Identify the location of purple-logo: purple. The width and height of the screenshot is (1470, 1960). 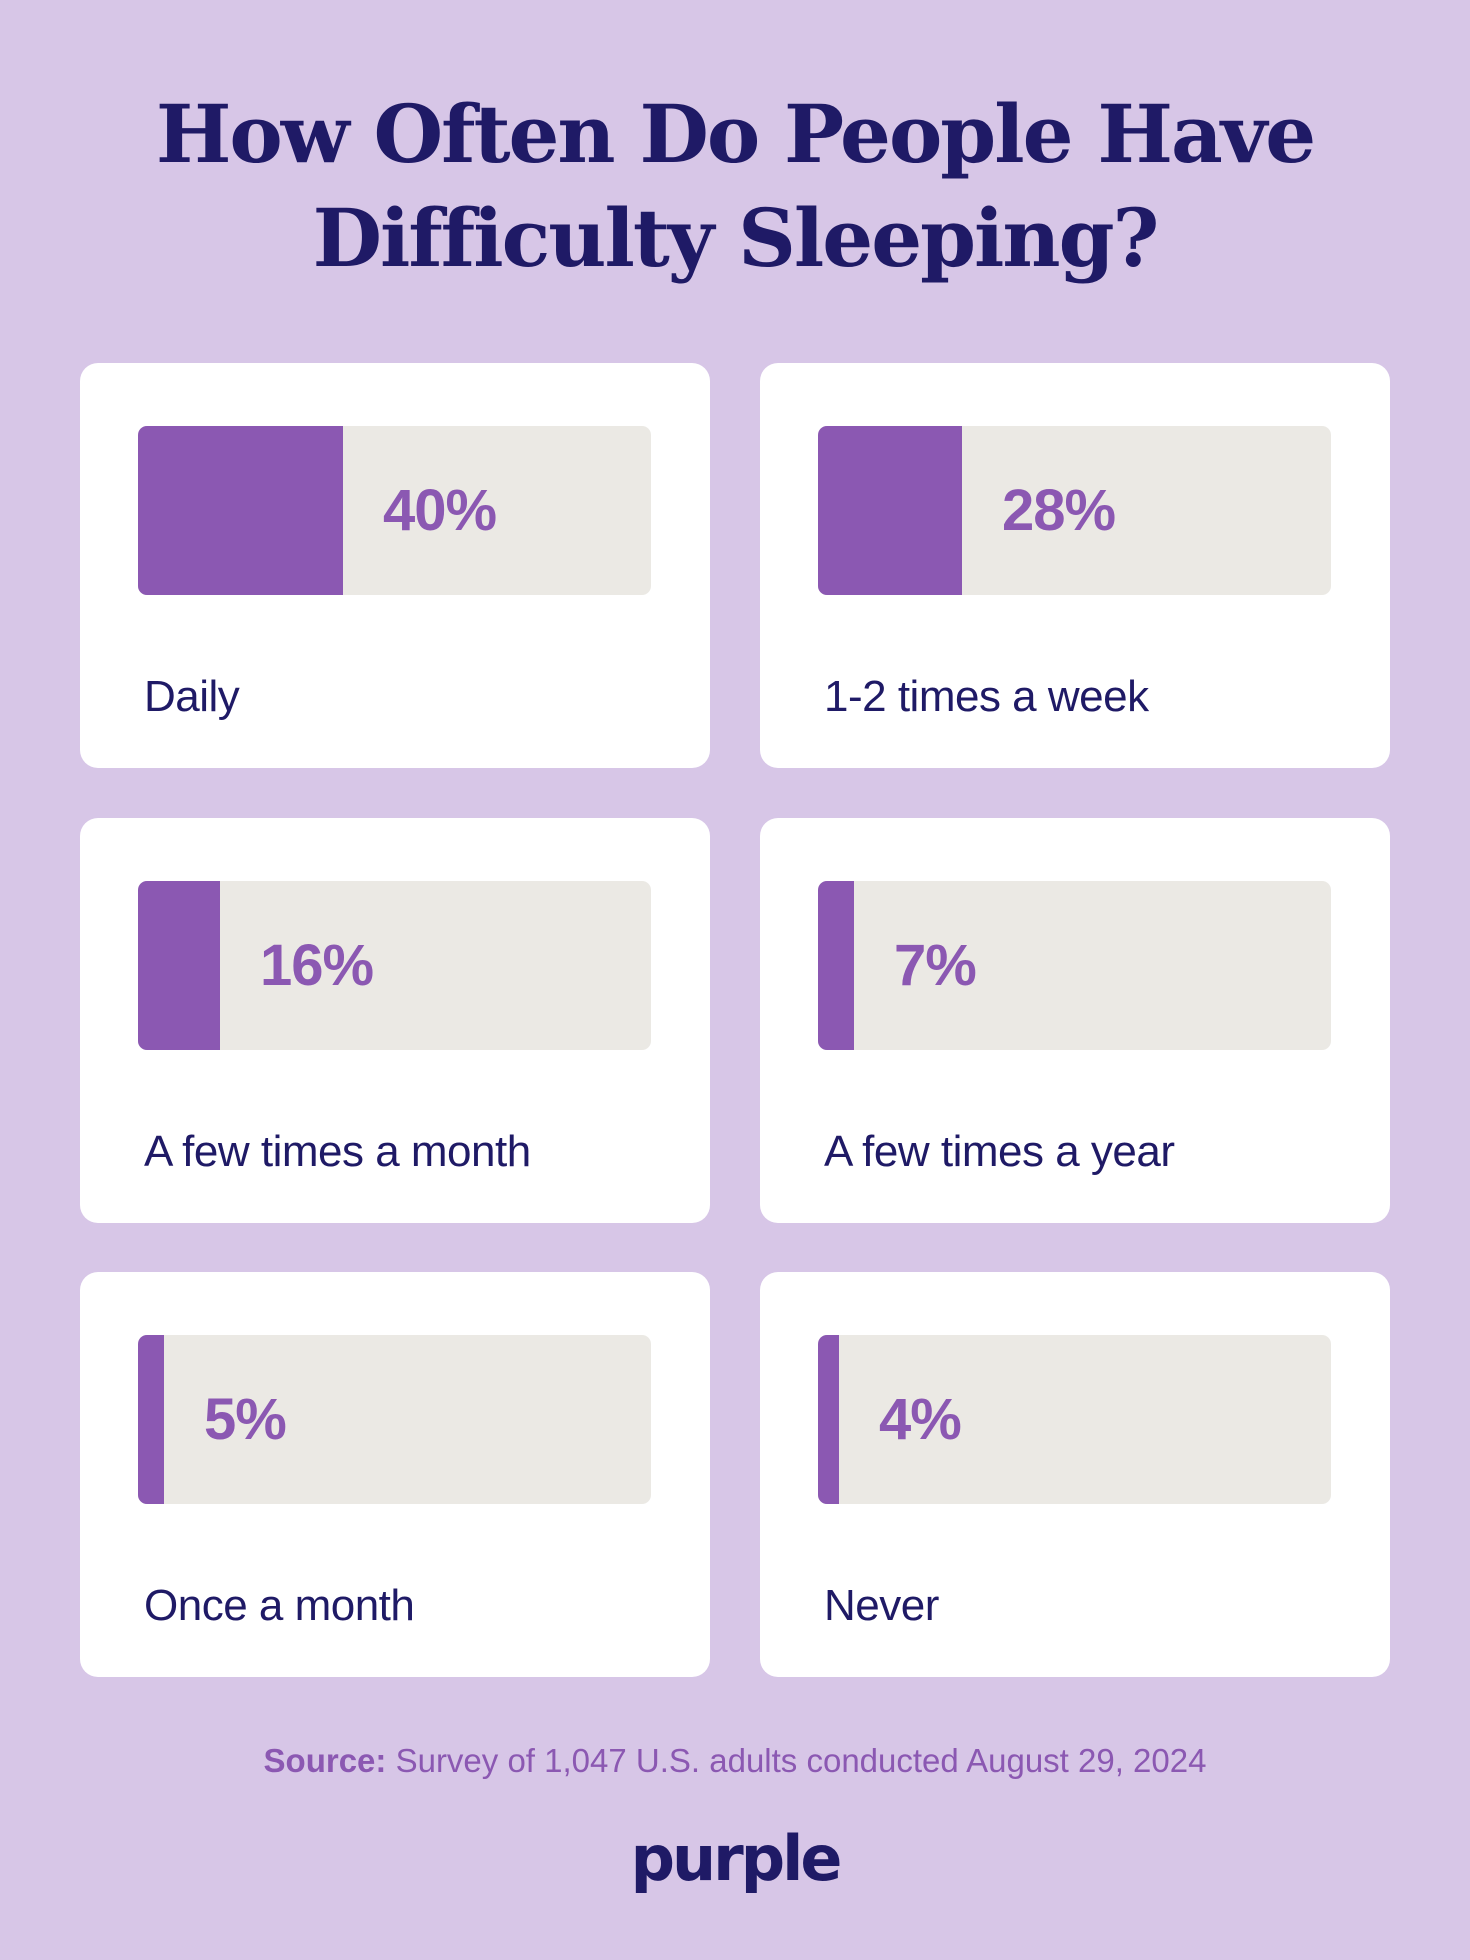
(736, 1858).